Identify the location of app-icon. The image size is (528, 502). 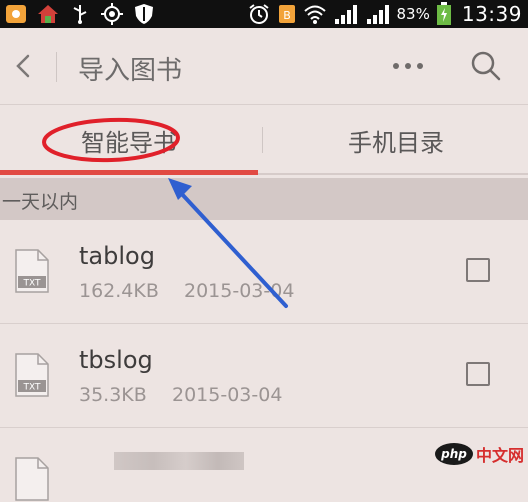
(16, 14).